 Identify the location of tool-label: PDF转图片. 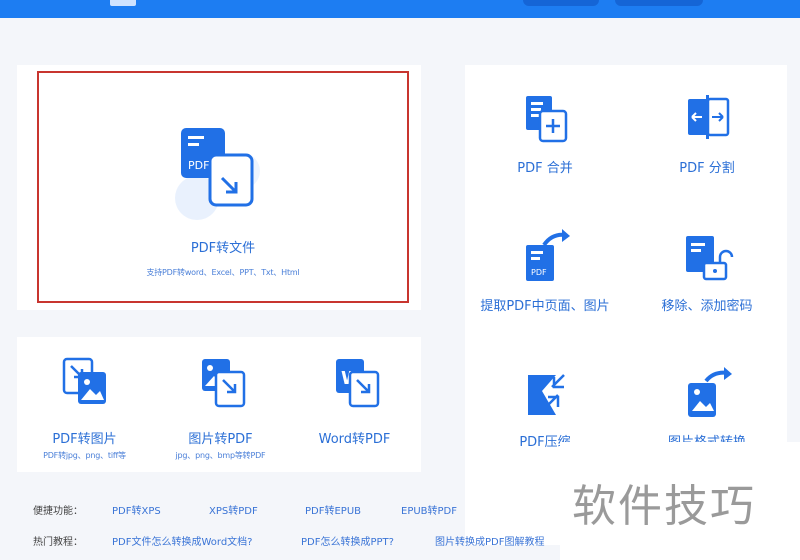
(84, 439).